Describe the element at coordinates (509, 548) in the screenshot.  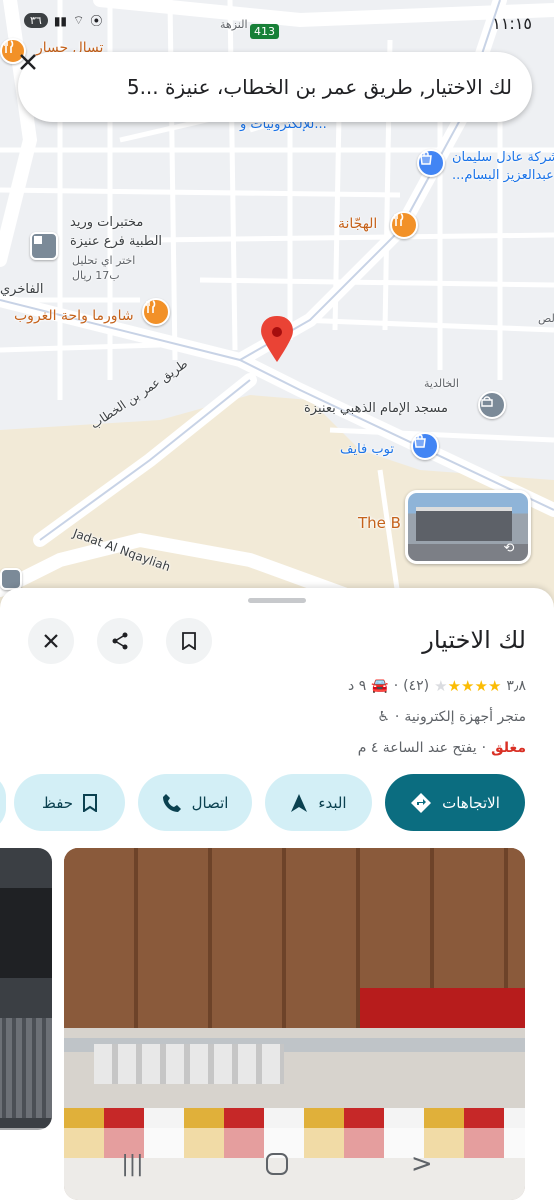
I see `rotate-360-icon: ⟲` at that location.